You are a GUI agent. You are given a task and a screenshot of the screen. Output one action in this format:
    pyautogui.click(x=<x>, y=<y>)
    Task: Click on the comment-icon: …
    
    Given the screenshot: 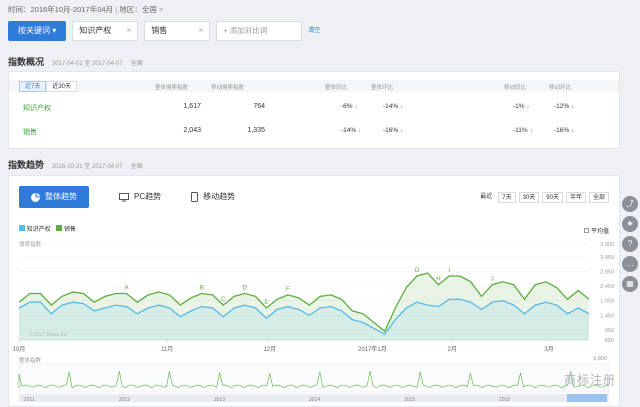 What is the action you would take?
    pyautogui.click(x=630, y=264)
    